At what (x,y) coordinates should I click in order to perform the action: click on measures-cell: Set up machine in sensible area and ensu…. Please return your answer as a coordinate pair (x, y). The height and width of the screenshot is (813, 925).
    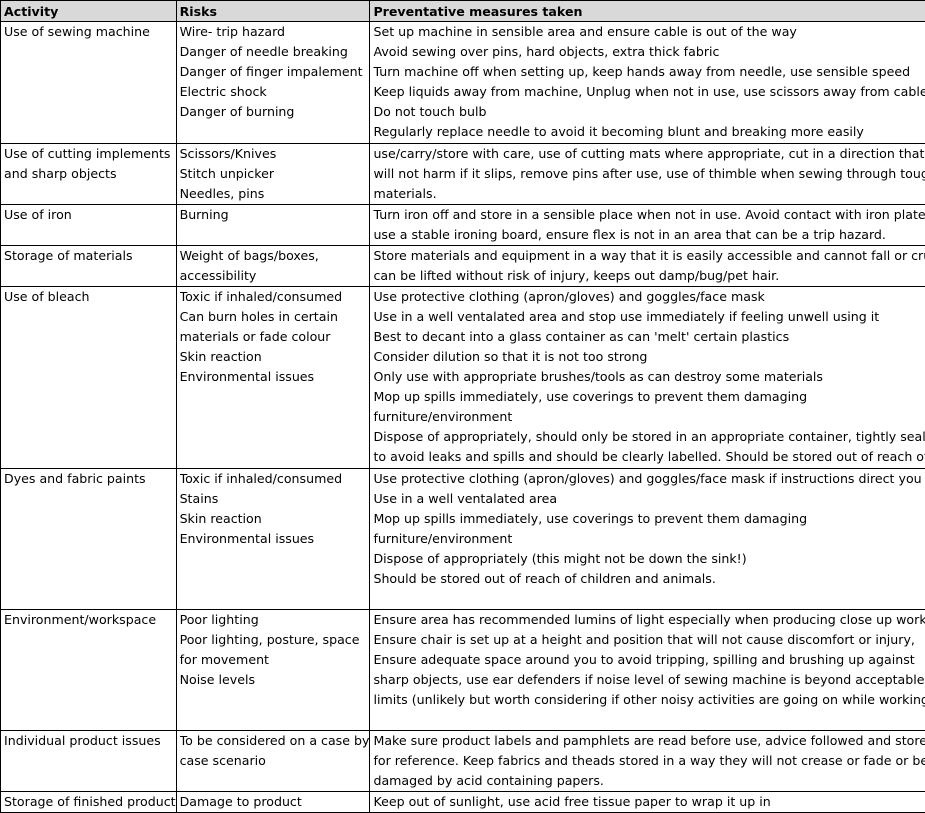
    Looking at the image, I should click on (647, 83).